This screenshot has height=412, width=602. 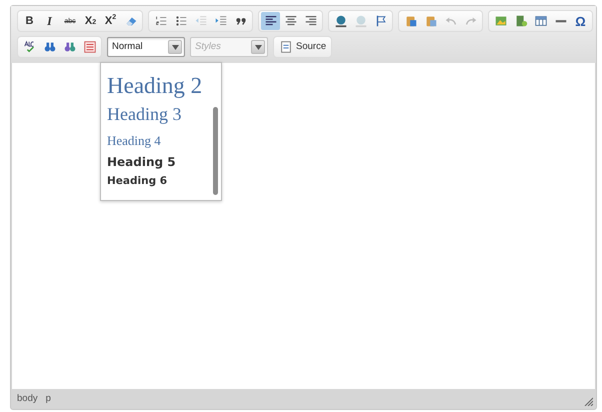 I want to click on format-option: Heading 4, so click(x=134, y=141).